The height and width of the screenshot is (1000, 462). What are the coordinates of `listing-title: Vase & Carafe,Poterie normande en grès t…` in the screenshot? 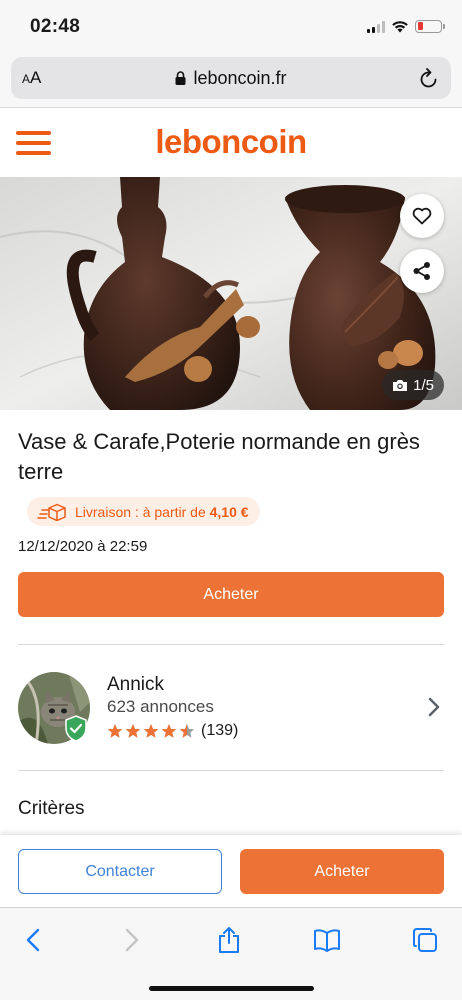 It's located at (219, 456).